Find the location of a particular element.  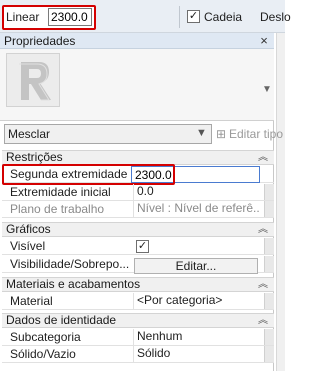

type-select-value: Mesclar is located at coordinates (29, 134).